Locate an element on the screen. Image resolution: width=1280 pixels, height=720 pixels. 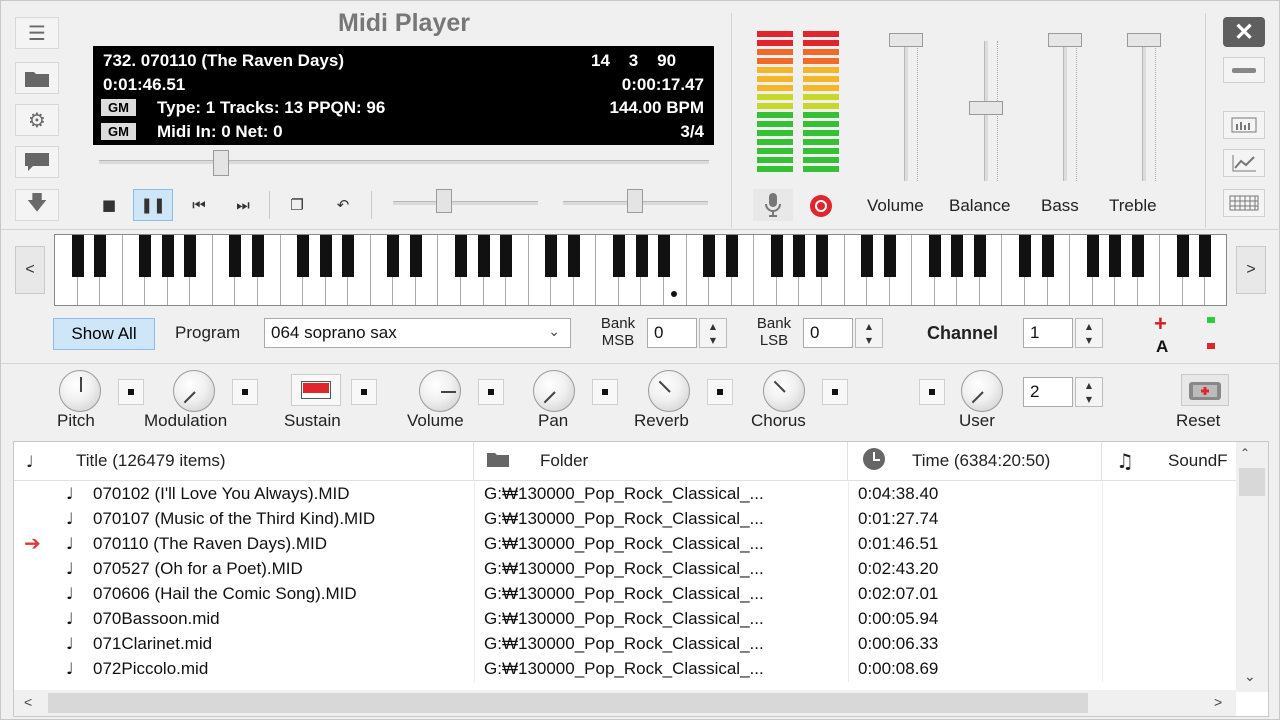
reset-icon is located at coordinates (1205, 390).